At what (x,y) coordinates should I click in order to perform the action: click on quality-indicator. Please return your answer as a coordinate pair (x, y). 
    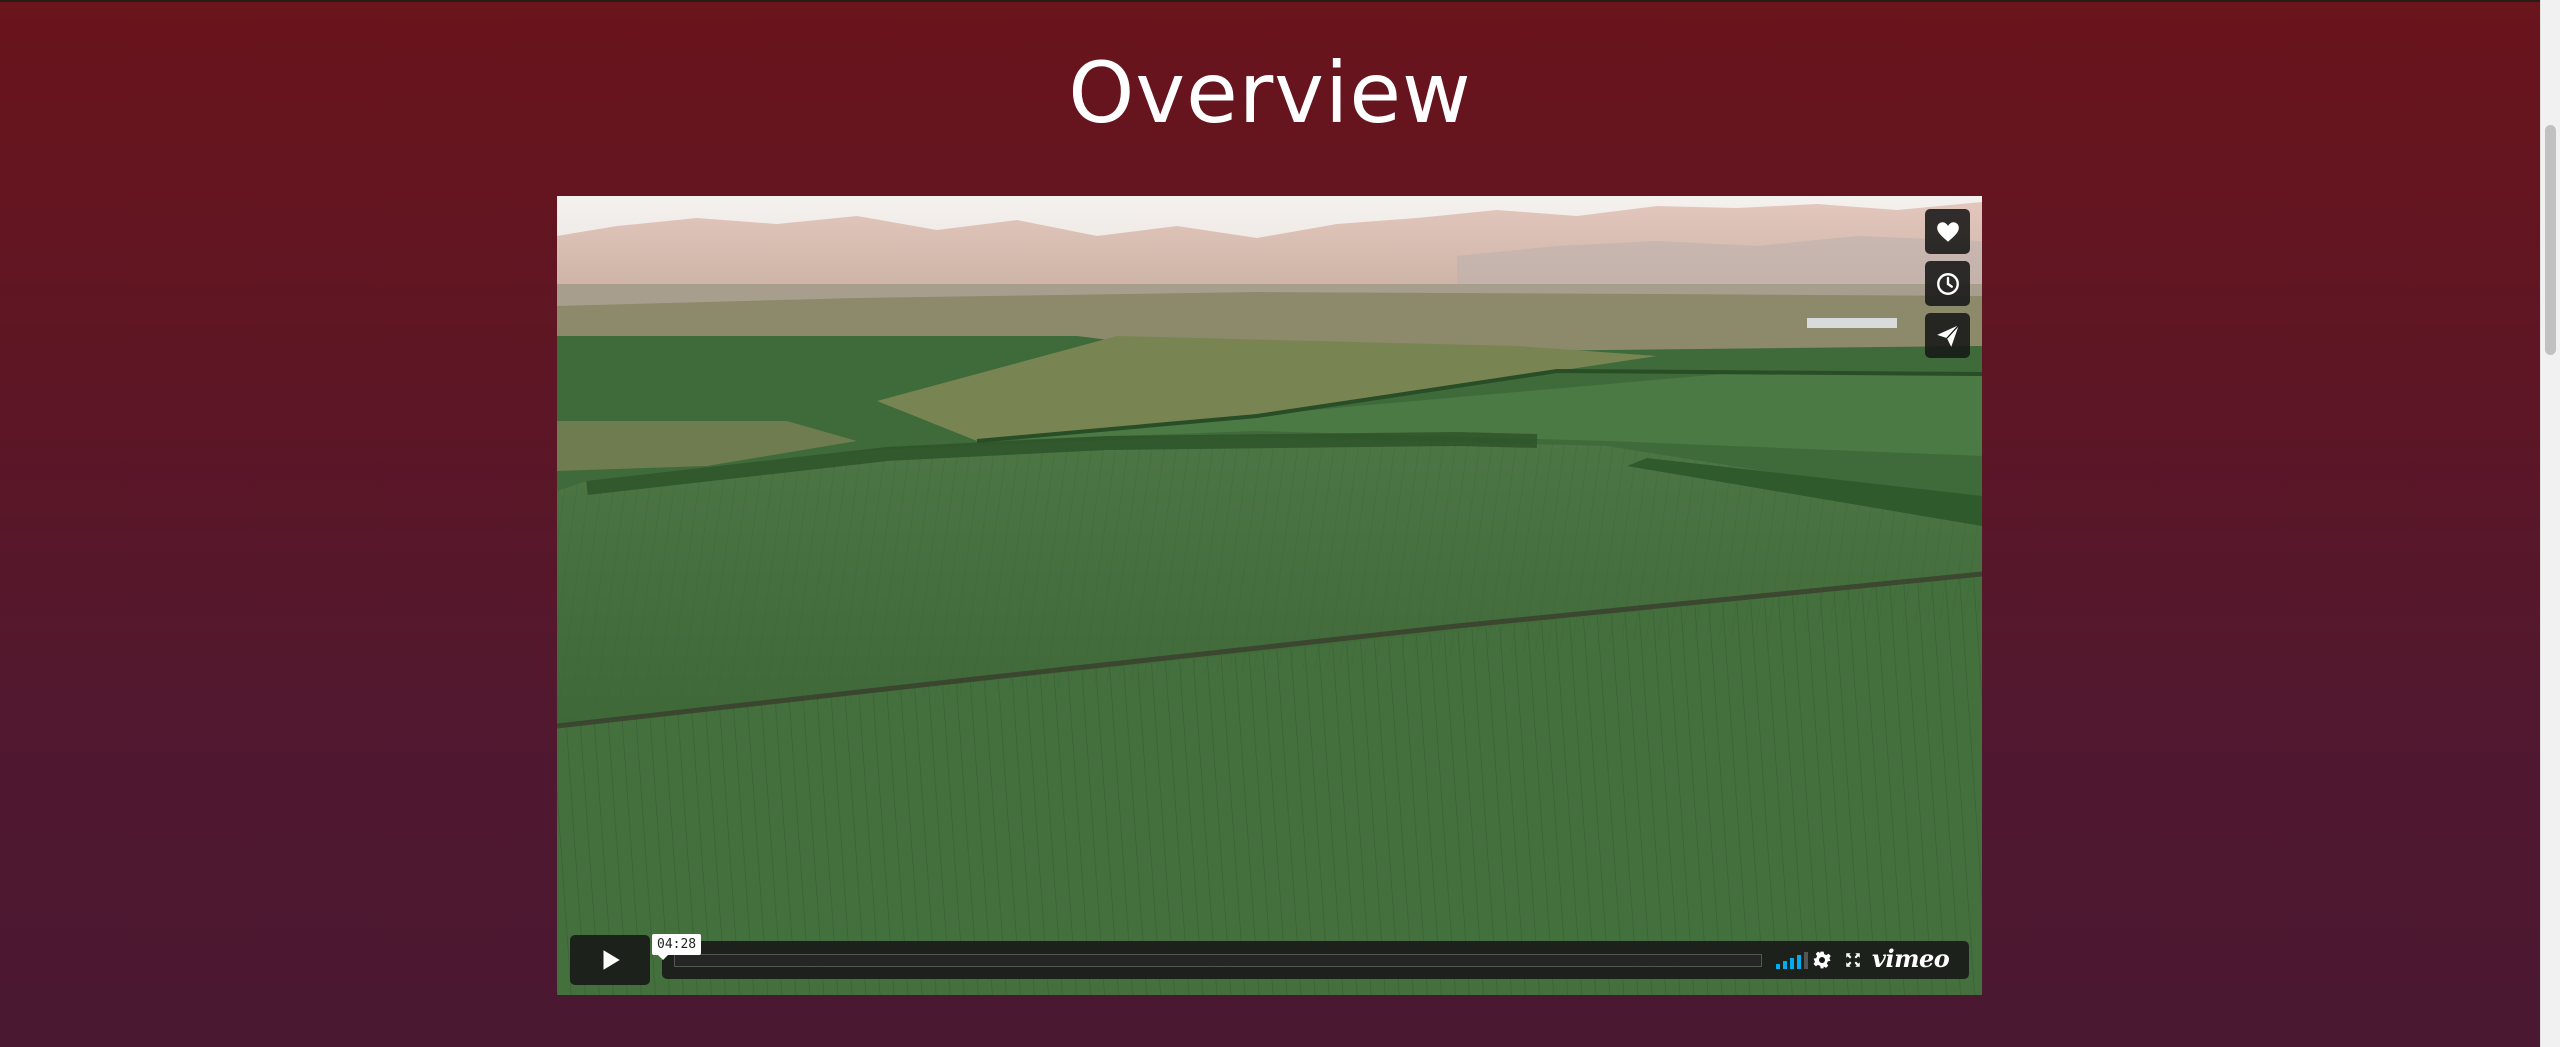
    Looking at the image, I should click on (1792, 960).